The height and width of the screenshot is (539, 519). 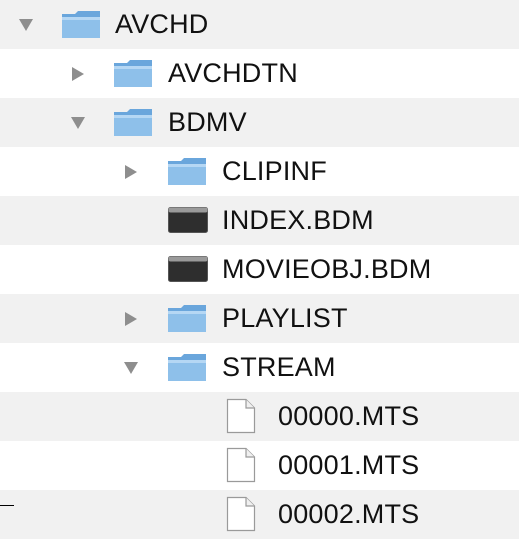 What do you see at coordinates (349, 416) in the screenshot?
I see `row-label: 00000.MTS` at bounding box center [349, 416].